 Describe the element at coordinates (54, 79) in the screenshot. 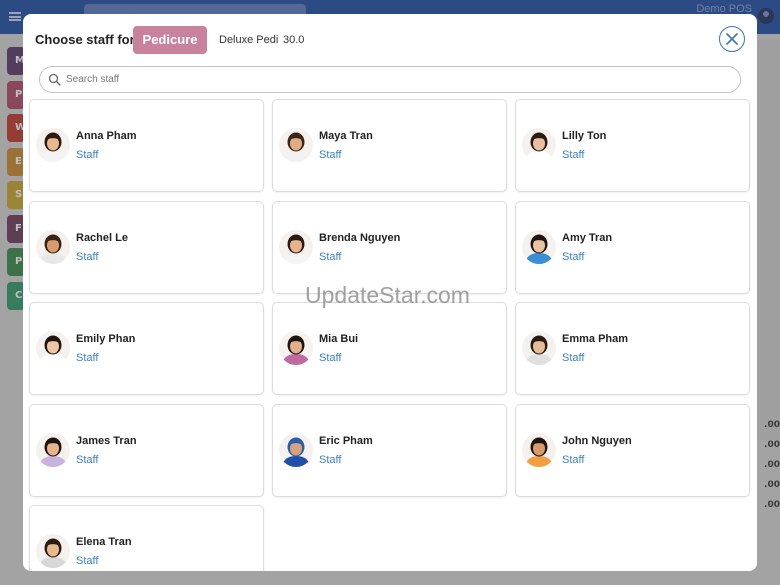

I see `search-icon` at that location.